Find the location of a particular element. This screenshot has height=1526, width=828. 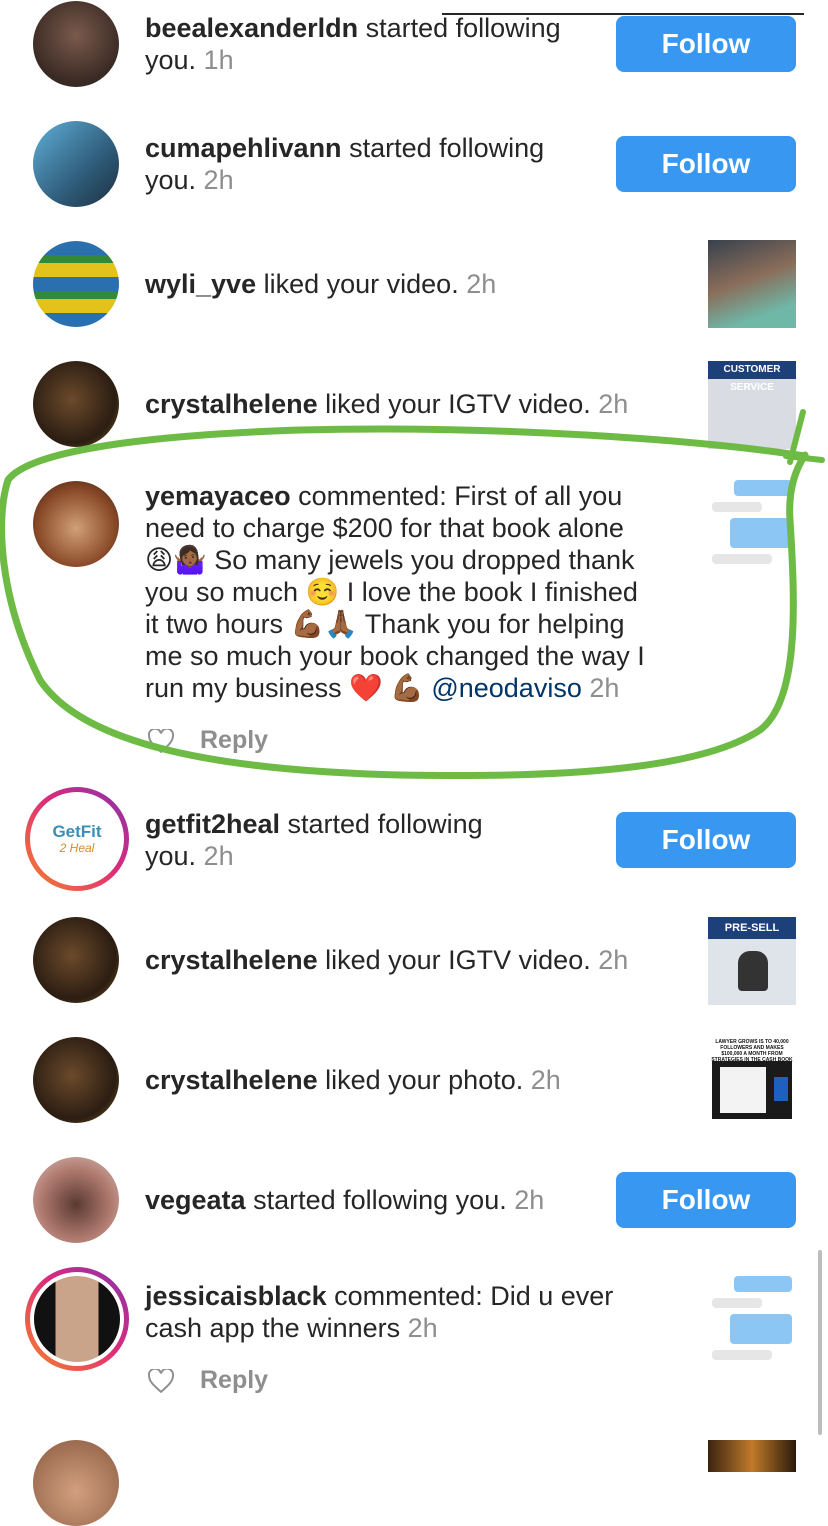

notification-text: crystalhelene liked your photo. 2h is located at coordinates (353, 1080).